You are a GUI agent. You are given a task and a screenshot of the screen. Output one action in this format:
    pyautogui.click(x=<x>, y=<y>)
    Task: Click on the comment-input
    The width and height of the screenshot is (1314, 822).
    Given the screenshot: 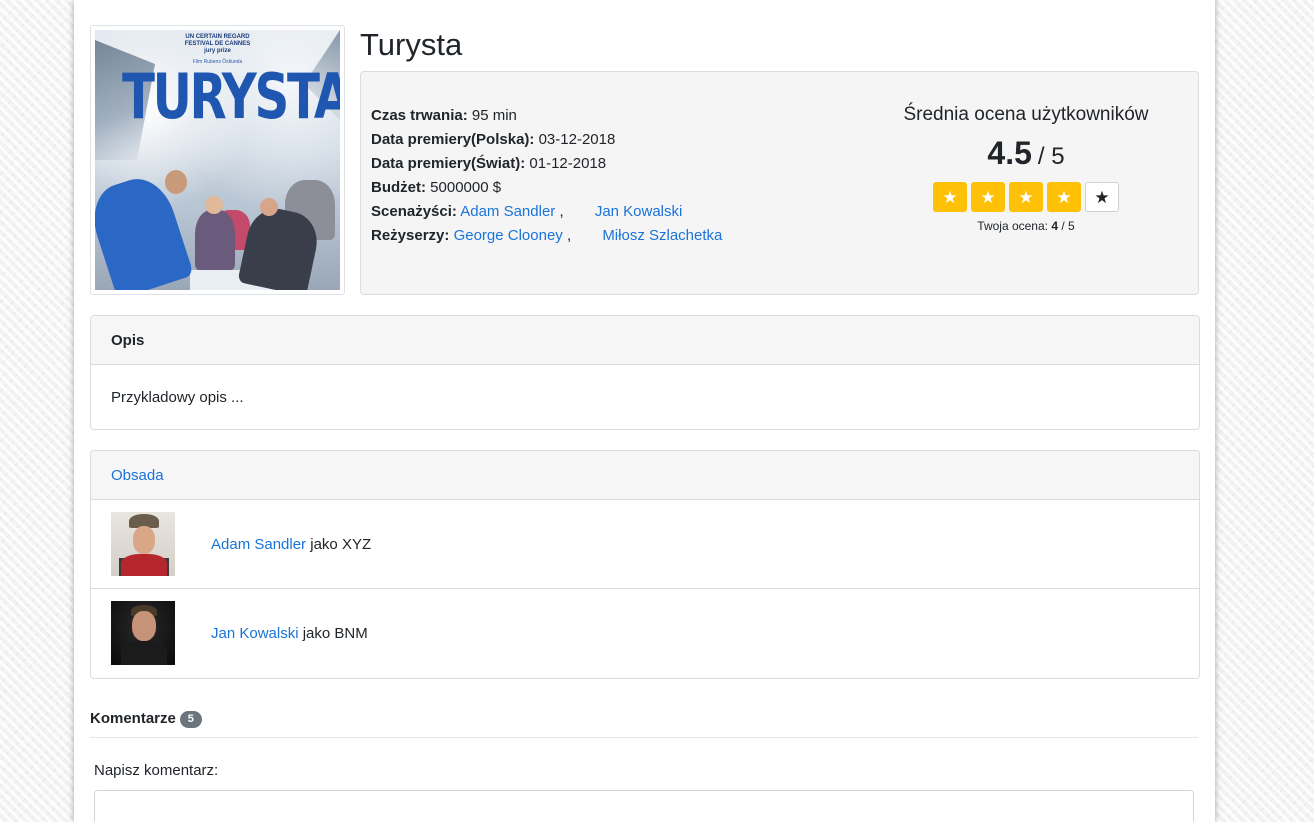 What is the action you would take?
    pyautogui.click(x=644, y=806)
    